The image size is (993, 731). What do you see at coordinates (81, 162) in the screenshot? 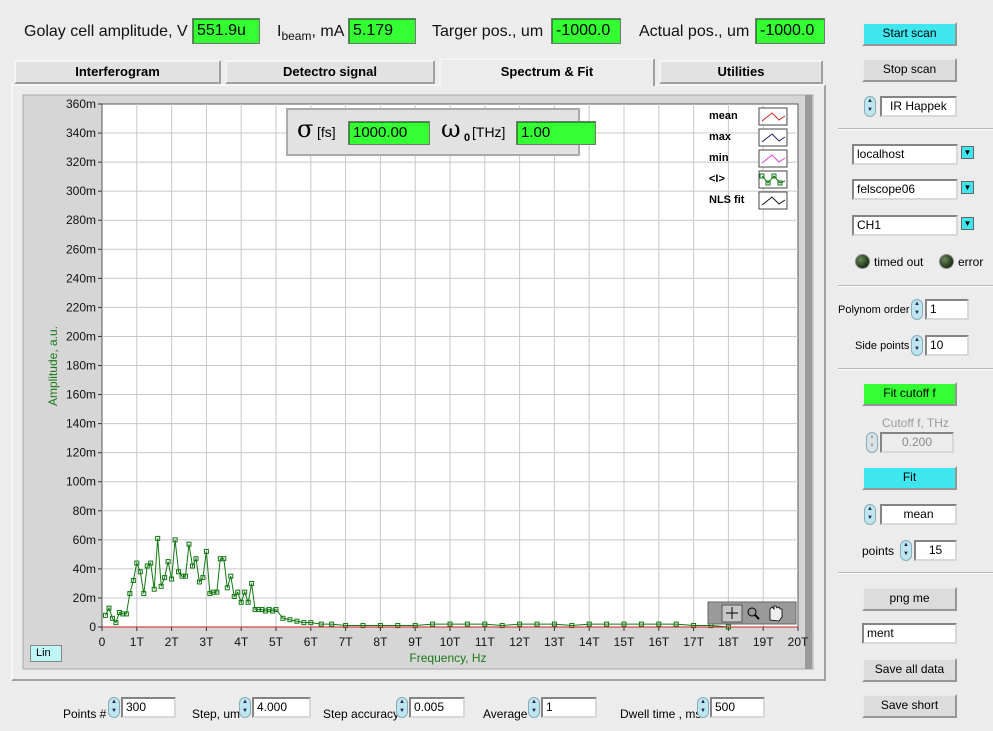
I see `y-tick-label: 320m` at bounding box center [81, 162].